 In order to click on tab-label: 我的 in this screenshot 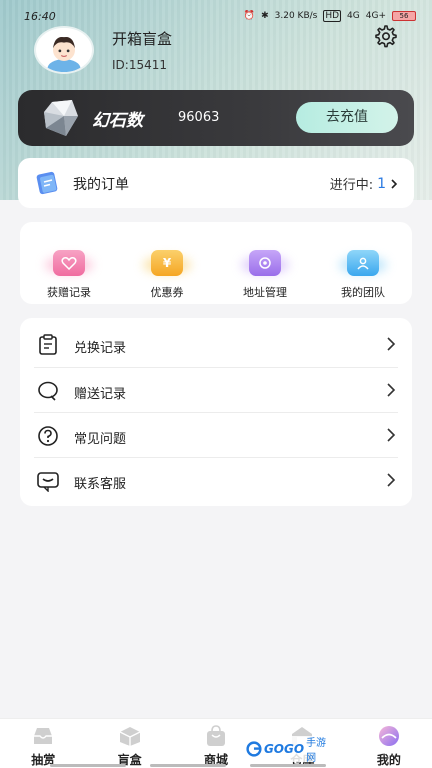, I will do `click(388, 760)`.